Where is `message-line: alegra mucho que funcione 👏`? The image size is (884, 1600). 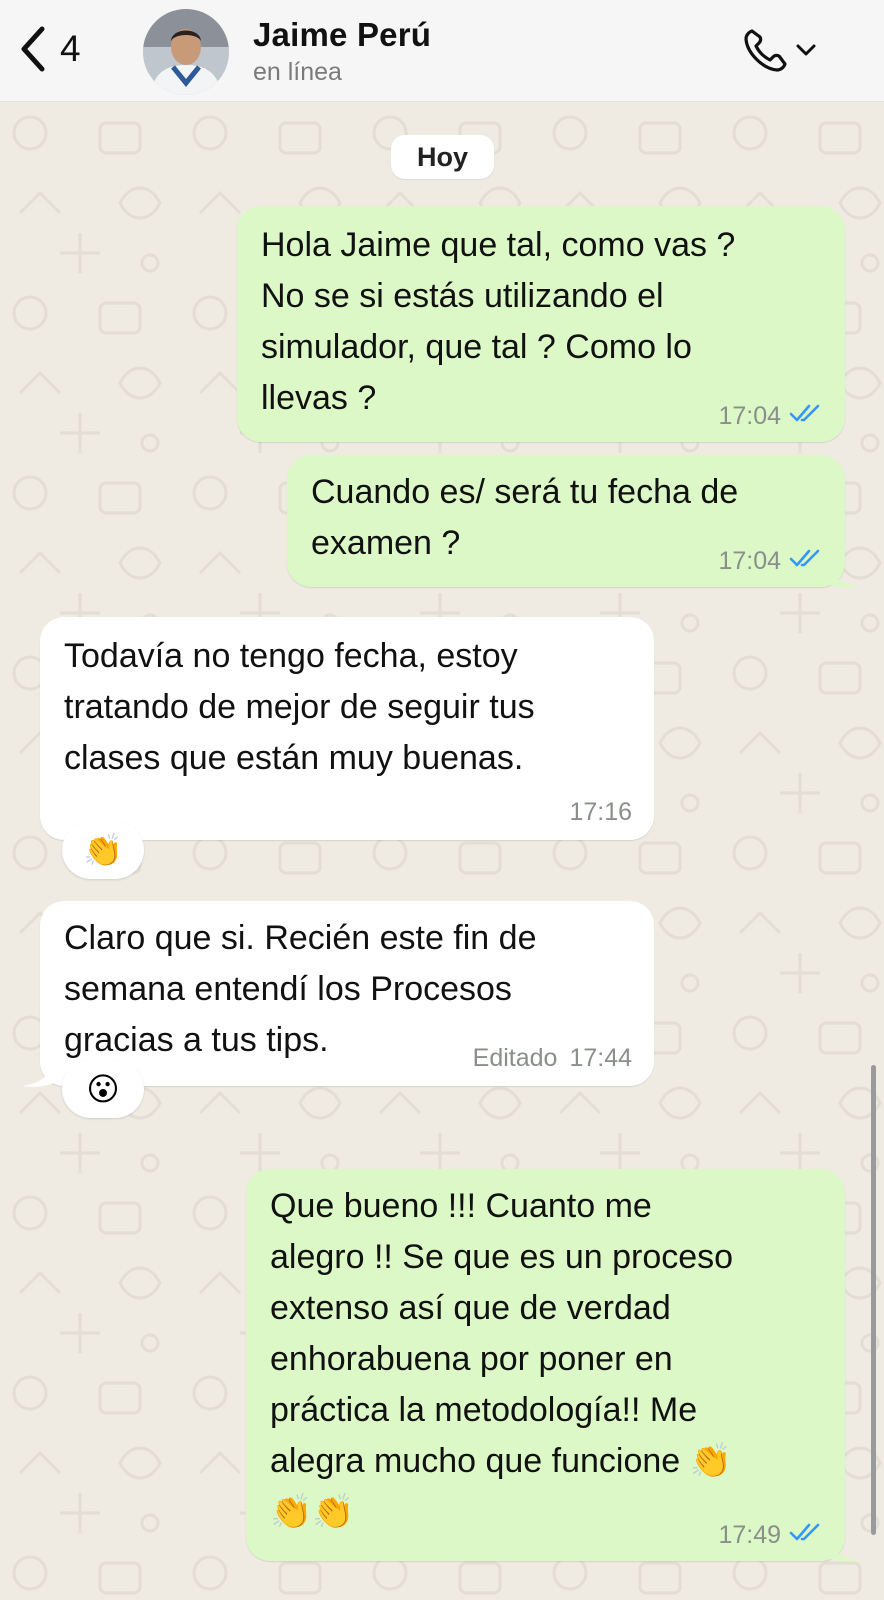
message-line: alegra mucho que funcione 👏 is located at coordinates (501, 1461).